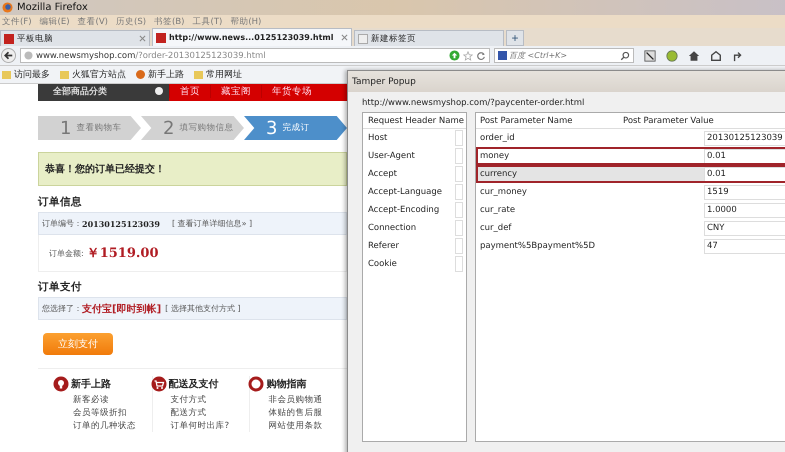  What do you see at coordinates (738, 56) in the screenshot?
I see `return-arrow-icon` at bounding box center [738, 56].